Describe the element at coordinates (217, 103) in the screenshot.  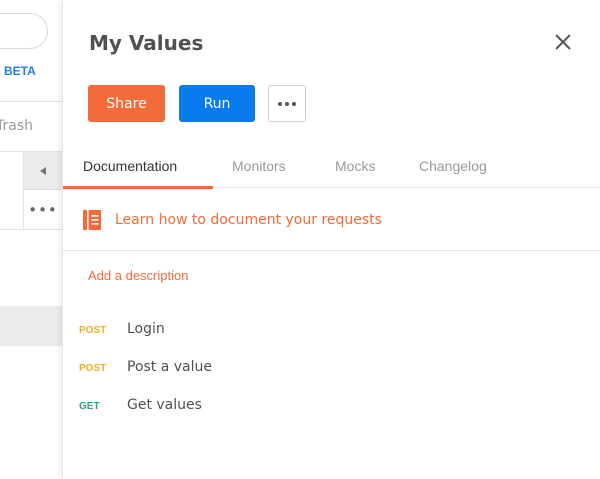
I see `run-button: Run` at that location.